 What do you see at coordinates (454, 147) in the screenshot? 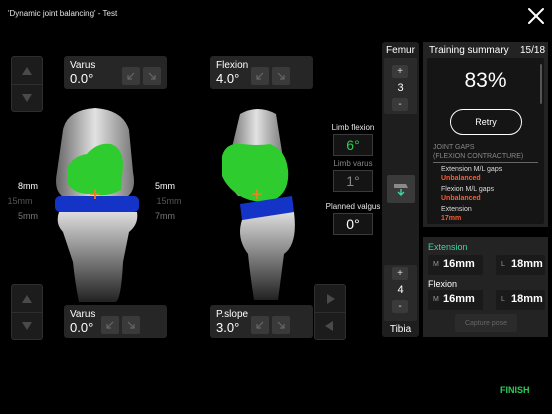
I see `joint-gaps-header: JOINT GAPS` at bounding box center [454, 147].